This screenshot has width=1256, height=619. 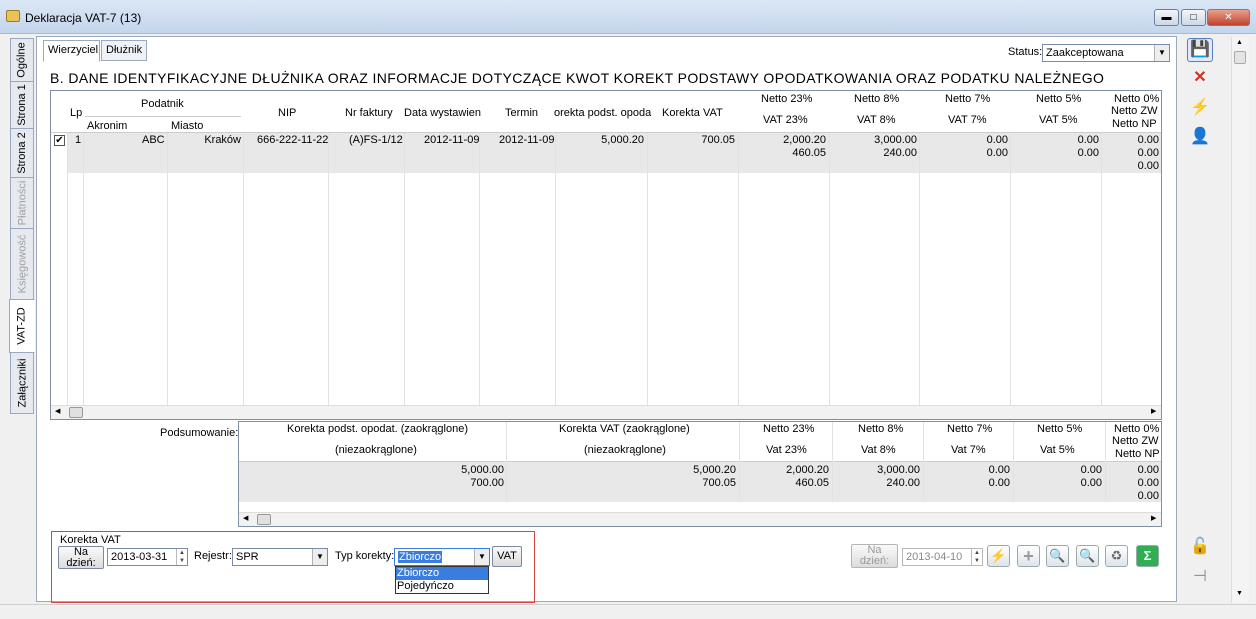 I want to click on cell-vat7: 0.00, so click(x=997, y=153).